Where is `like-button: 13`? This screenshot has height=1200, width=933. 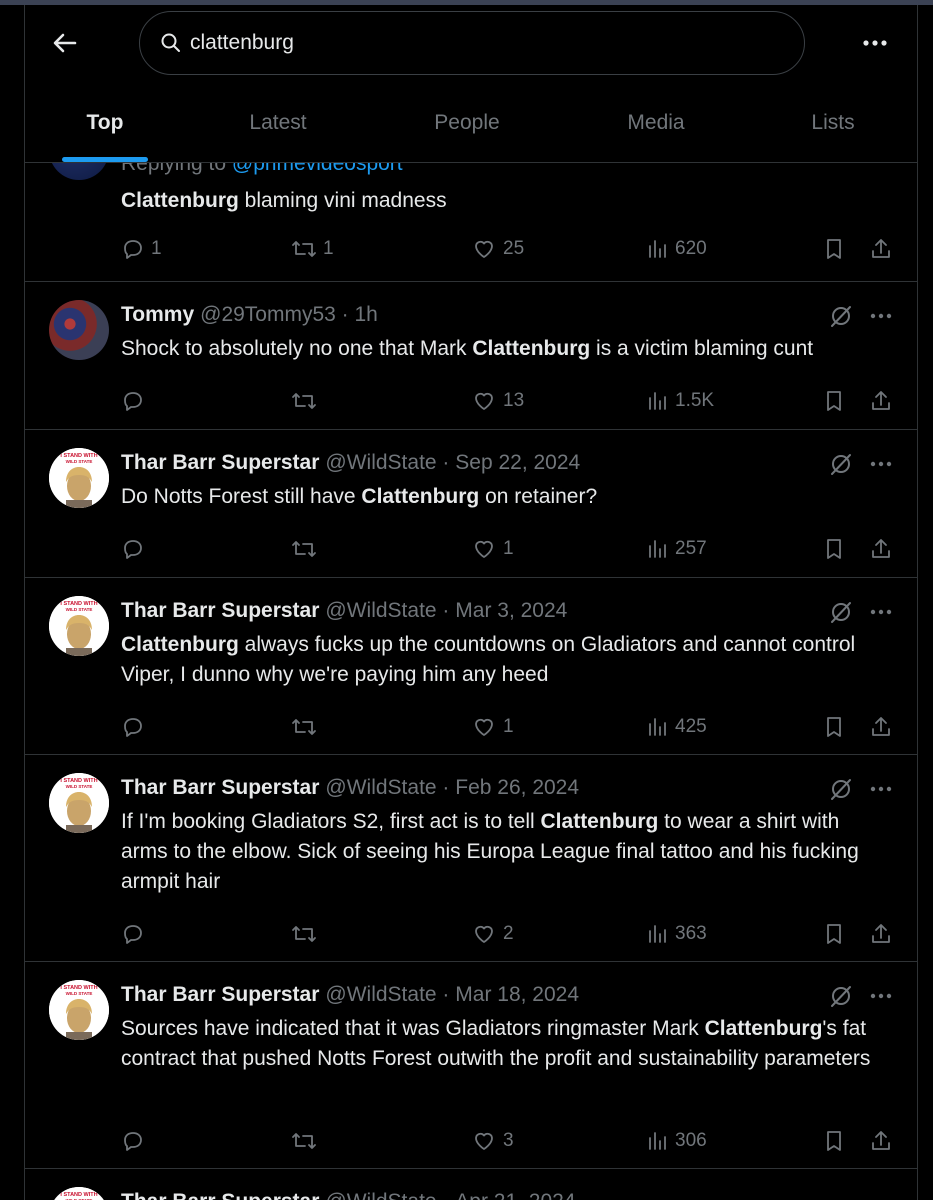 like-button: 13 is located at coordinates (497, 401).